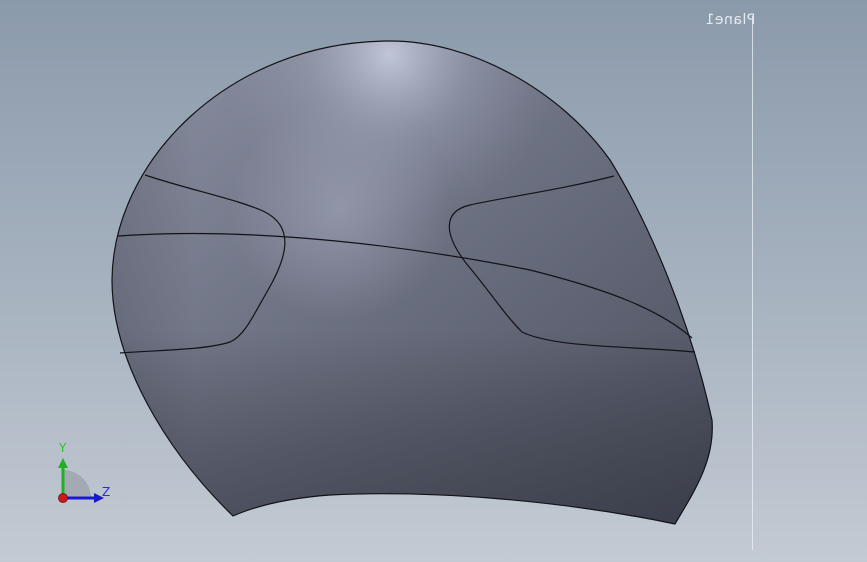 This screenshot has width=867, height=562. What do you see at coordinates (730, 20) in the screenshot?
I see `plane-label: Plane1` at bounding box center [730, 20].